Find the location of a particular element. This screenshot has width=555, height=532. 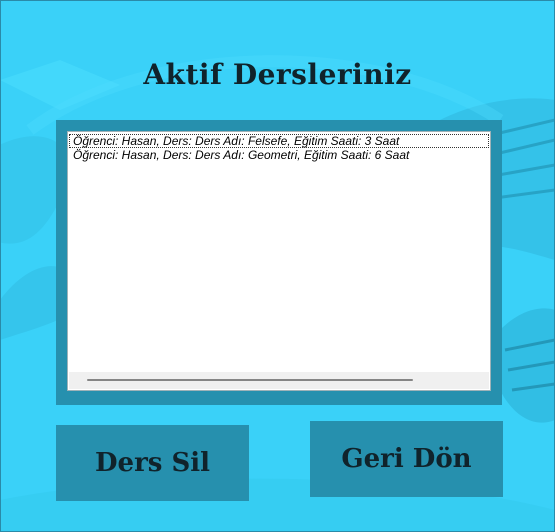

back-button: Geri Dön is located at coordinates (406, 459).